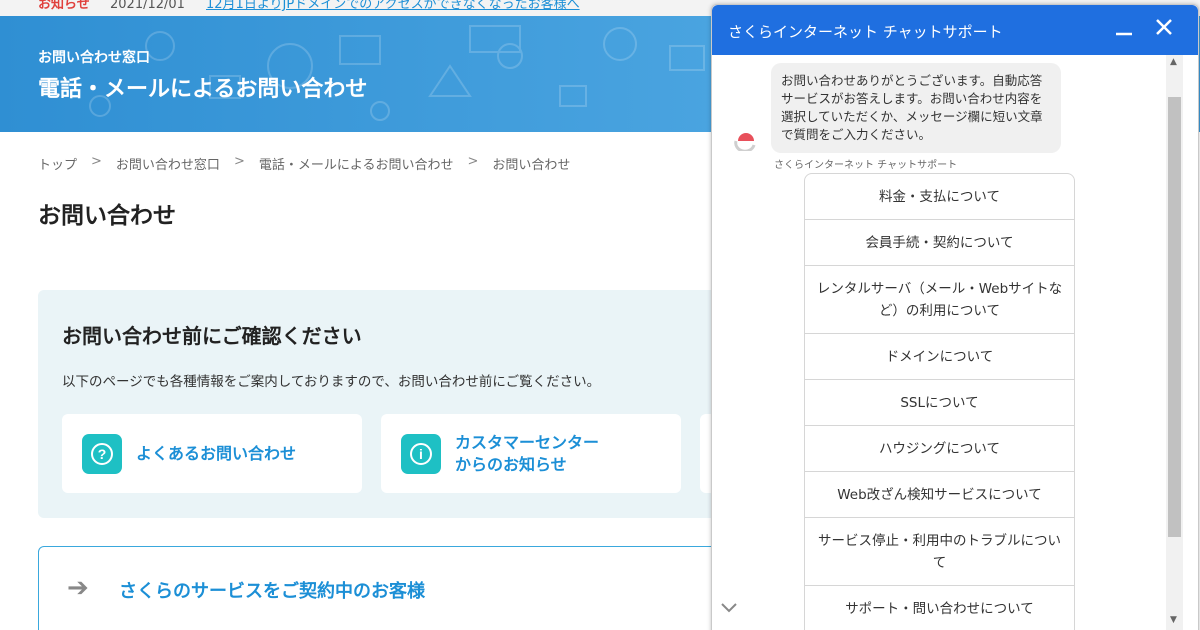 This screenshot has height=630, width=1200. What do you see at coordinates (939, 495) in the screenshot?
I see `chat-option: Web改ざん検知サービスについて` at bounding box center [939, 495].